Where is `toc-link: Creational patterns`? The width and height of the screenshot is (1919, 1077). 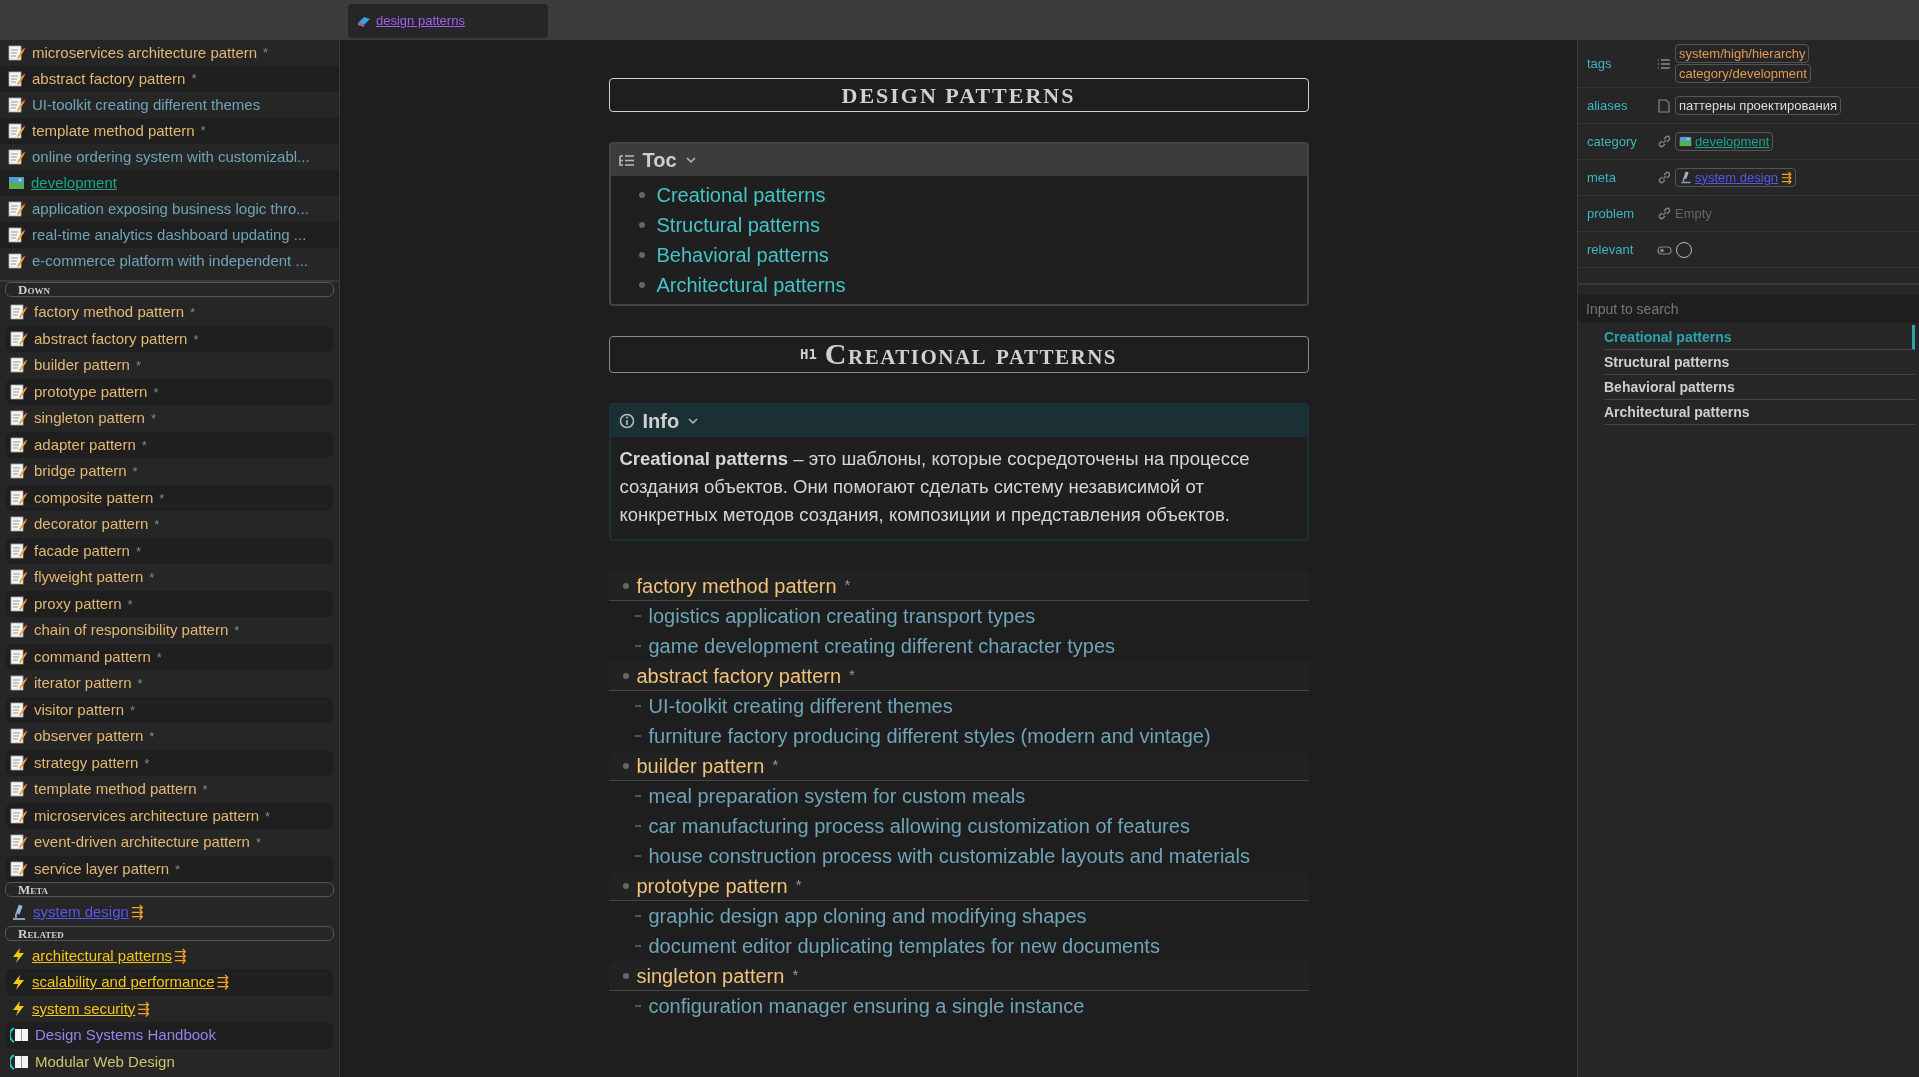 toc-link: Creational patterns is located at coordinates (741, 195).